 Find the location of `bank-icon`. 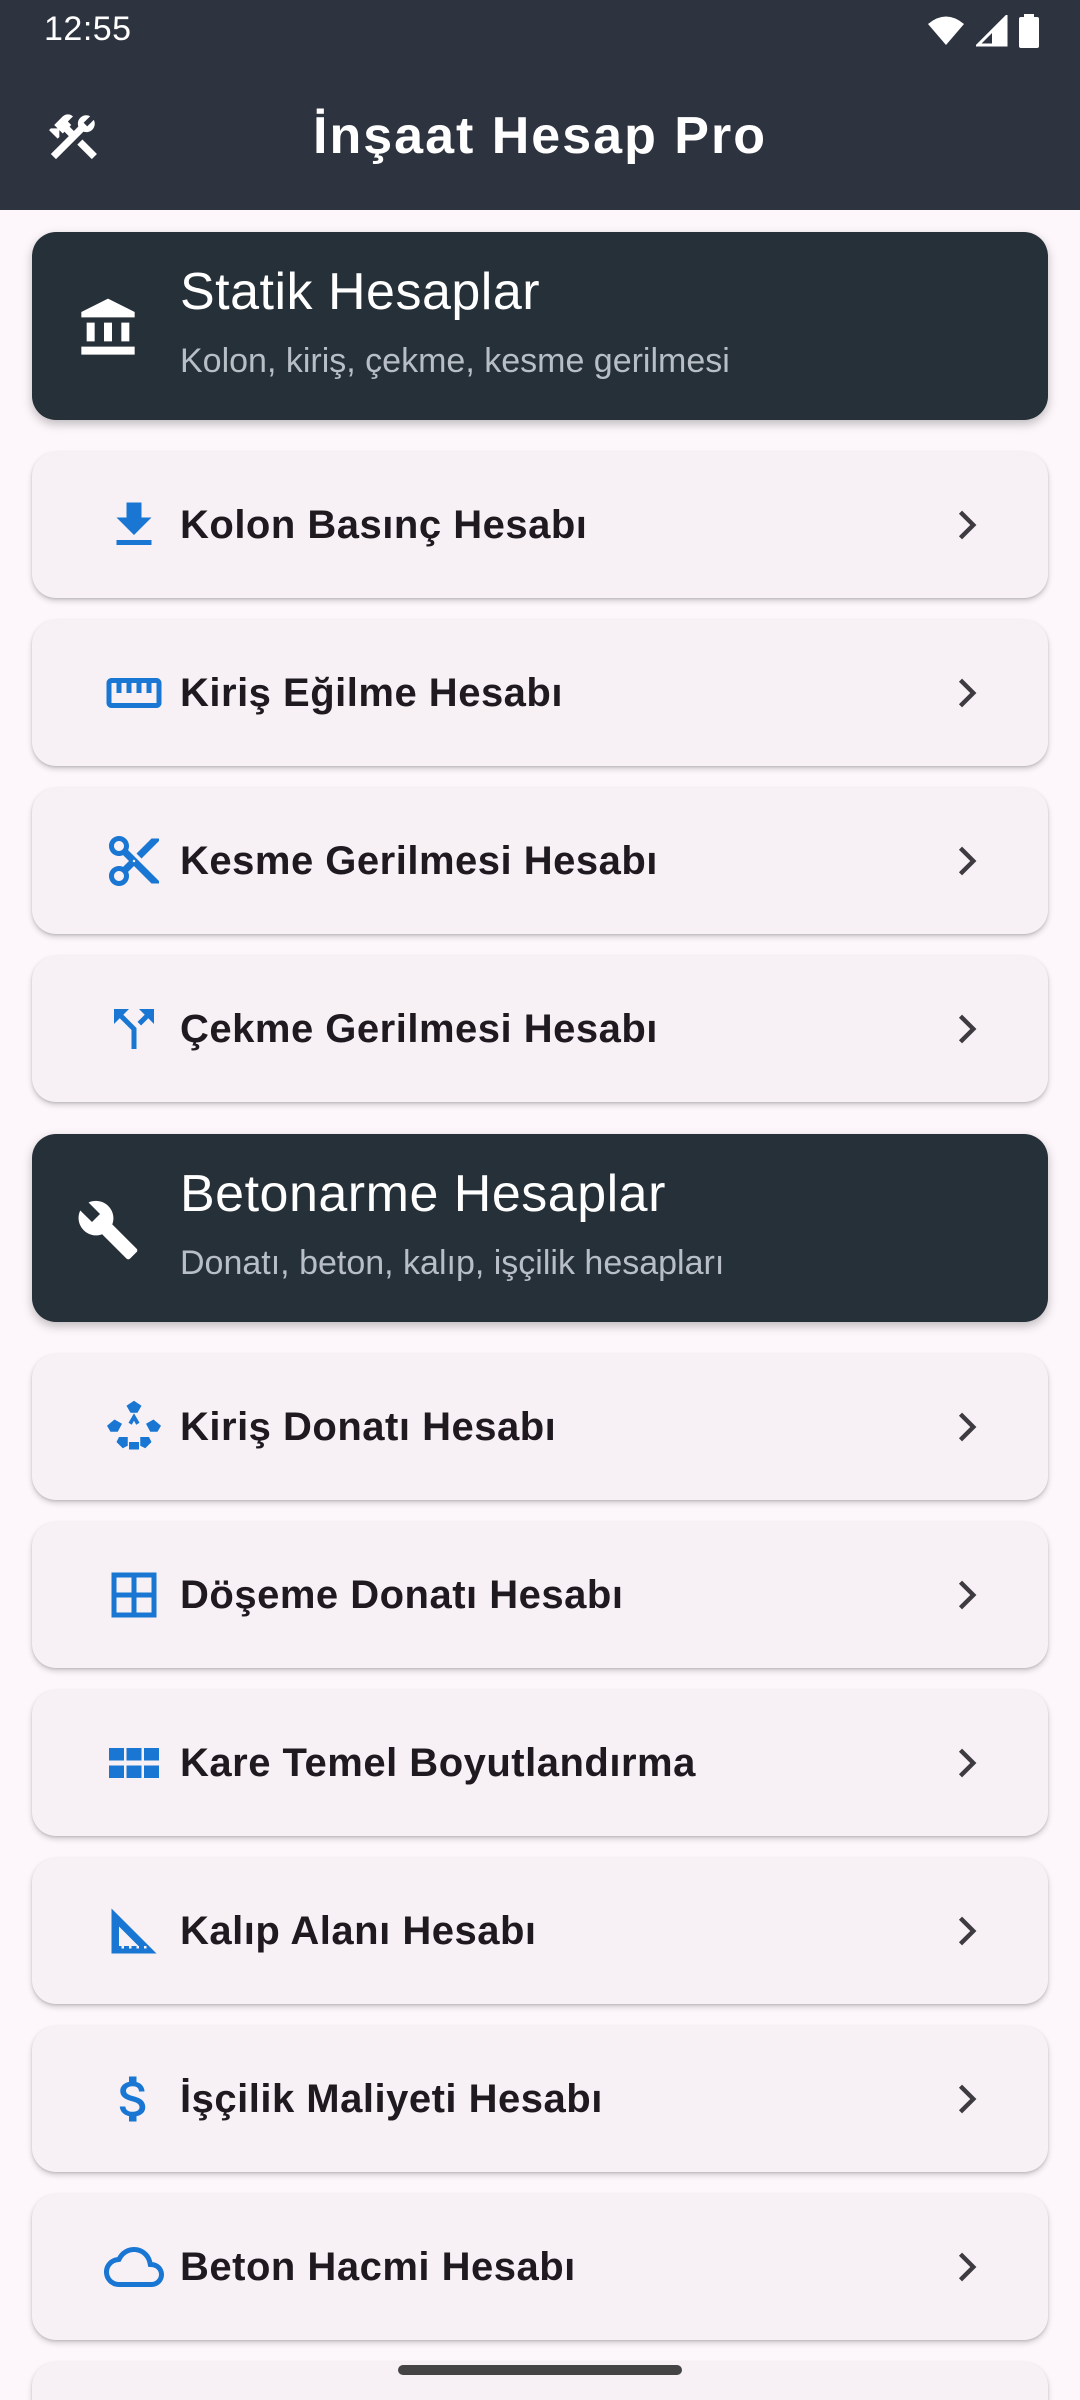

bank-icon is located at coordinates (108, 326).